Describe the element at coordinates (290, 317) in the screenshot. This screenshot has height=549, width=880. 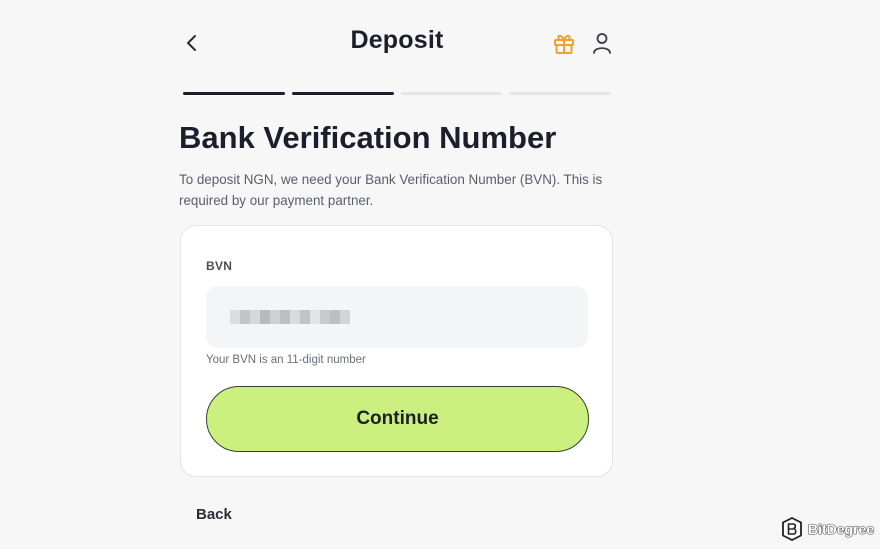
I see `bvn-masked-value` at that location.